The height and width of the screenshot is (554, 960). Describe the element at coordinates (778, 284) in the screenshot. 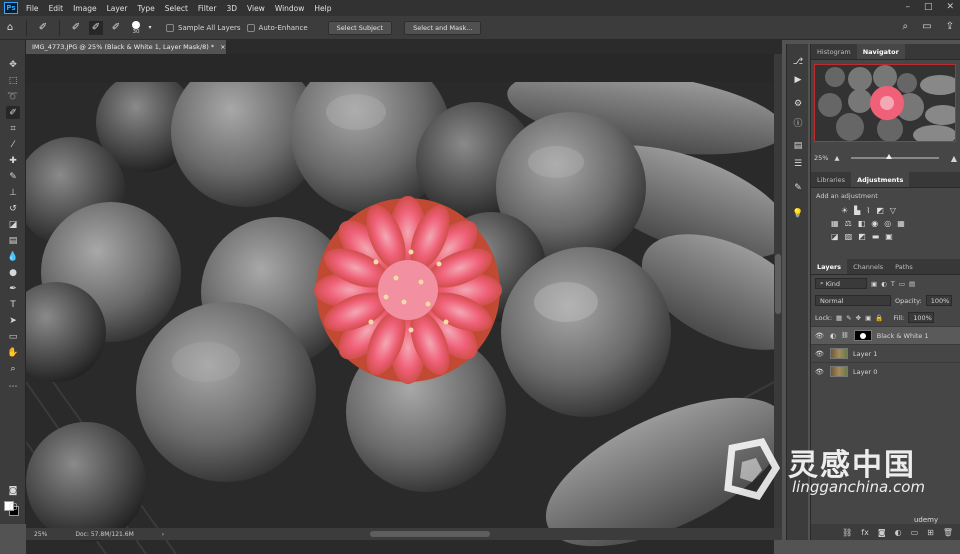

I see `scroll-thumb` at that location.